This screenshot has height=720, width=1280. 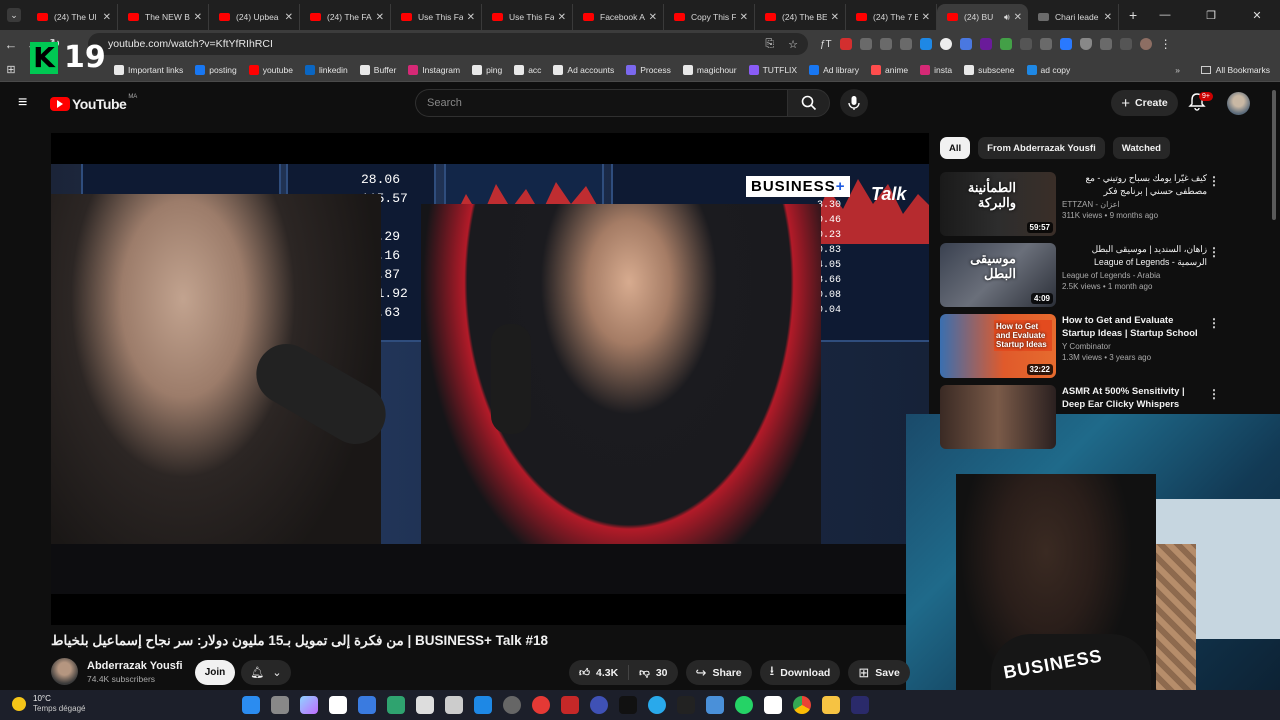 What do you see at coordinates (448, 44) in the screenshot?
I see `url-field: youtube.com/watch?v=KftYfRIhRCI ⎘ ☆` at bounding box center [448, 44].